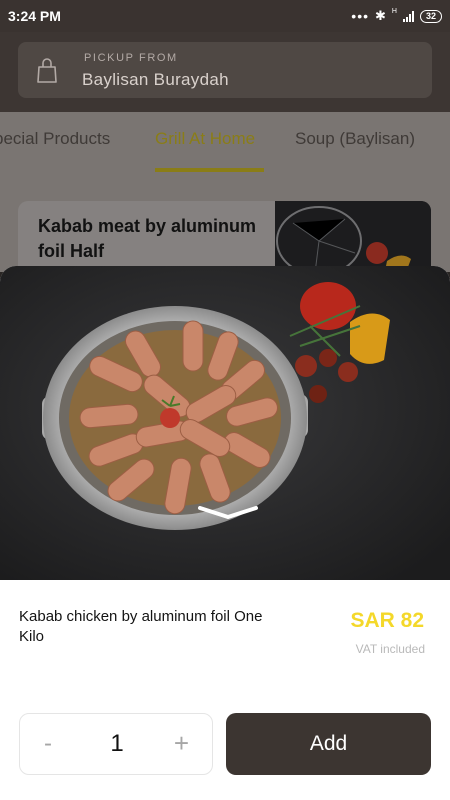 Image resolution: width=450 pixels, height=800 pixels. What do you see at coordinates (34, 16) in the screenshot?
I see `status-time: 3:24 PM` at bounding box center [34, 16].